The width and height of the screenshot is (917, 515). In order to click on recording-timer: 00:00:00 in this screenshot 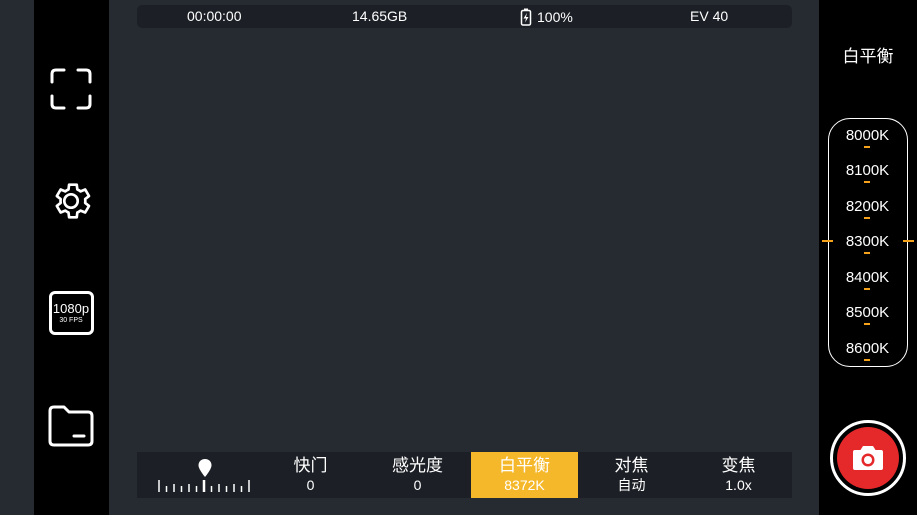, I will do `click(214, 16)`.